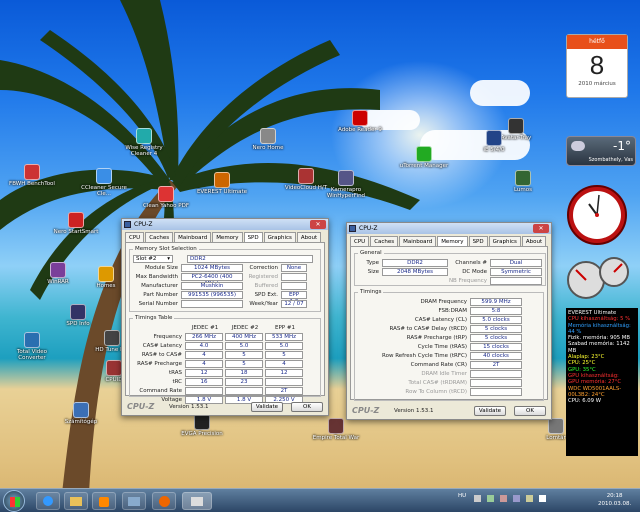 The image size is (640, 512). I want to click on taskbar-media-player-icon, so click(104, 501).